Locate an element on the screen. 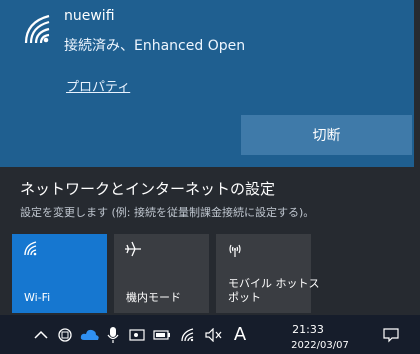  app-icon is located at coordinates (65, 334).